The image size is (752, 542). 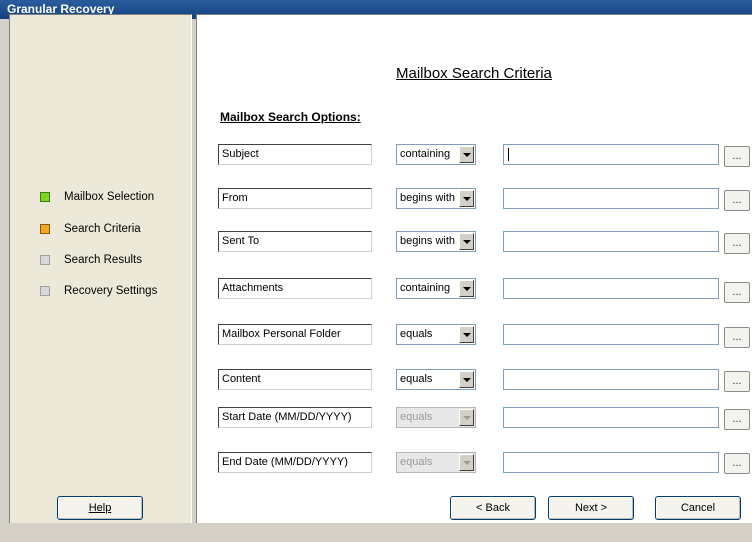 What do you see at coordinates (591, 508) in the screenshot?
I see `next-button: Next >` at bounding box center [591, 508].